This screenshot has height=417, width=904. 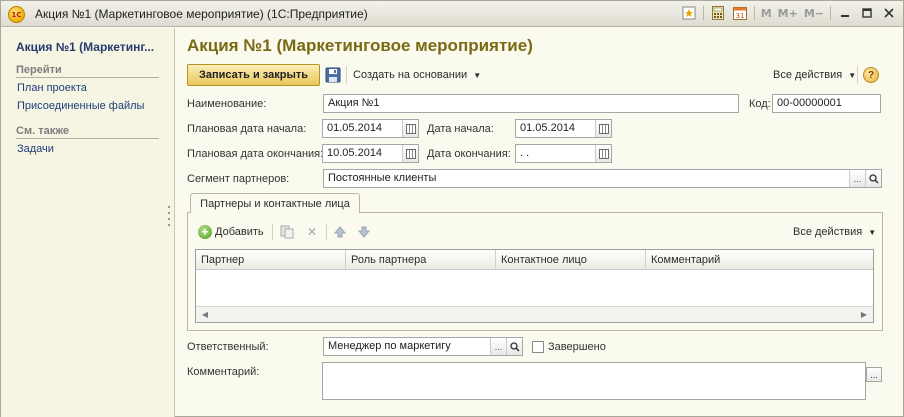 I want to click on all-actions-label: Все действия, so click(x=808, y=75).